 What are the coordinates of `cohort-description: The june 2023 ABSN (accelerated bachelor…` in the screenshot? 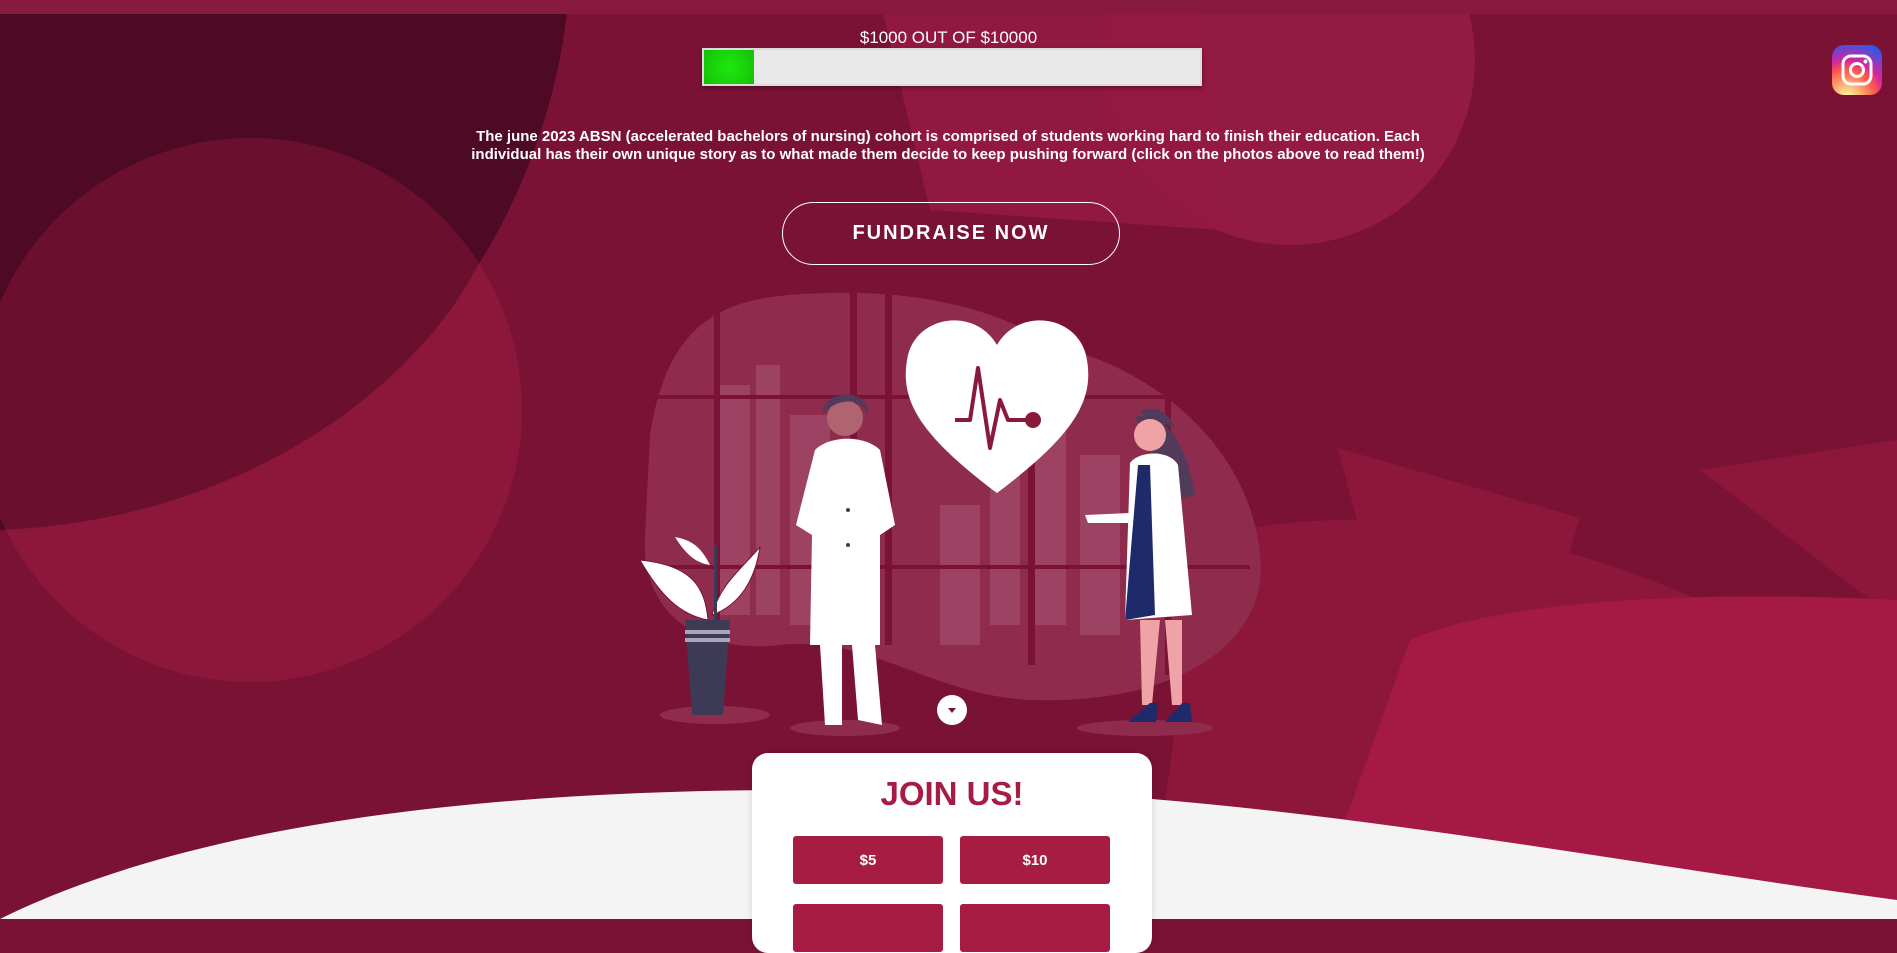 It's located at (948, 145).